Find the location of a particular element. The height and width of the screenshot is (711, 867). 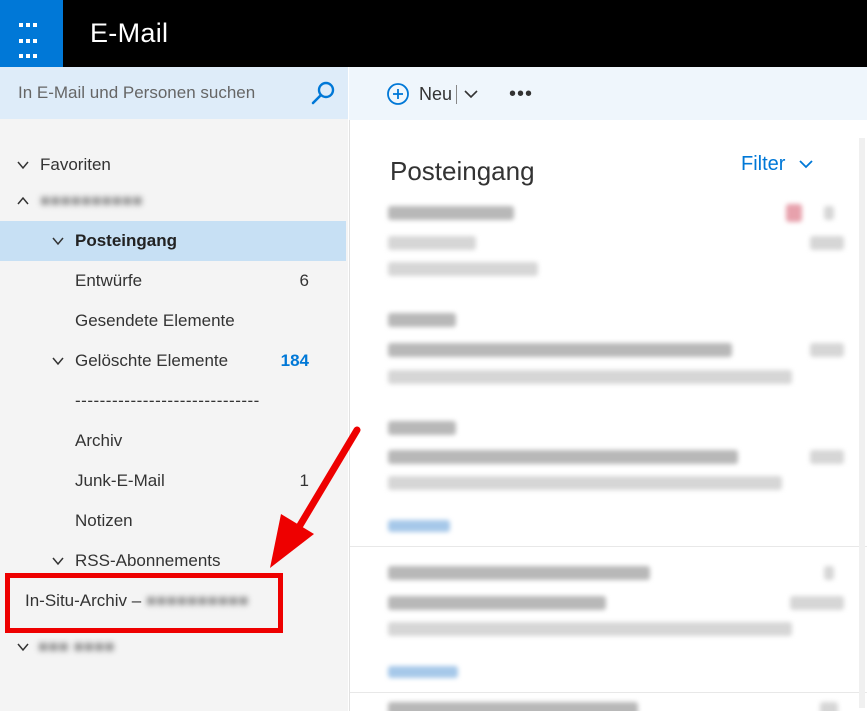

command-bar: Neu ••• is located at coordinates (608, 93).